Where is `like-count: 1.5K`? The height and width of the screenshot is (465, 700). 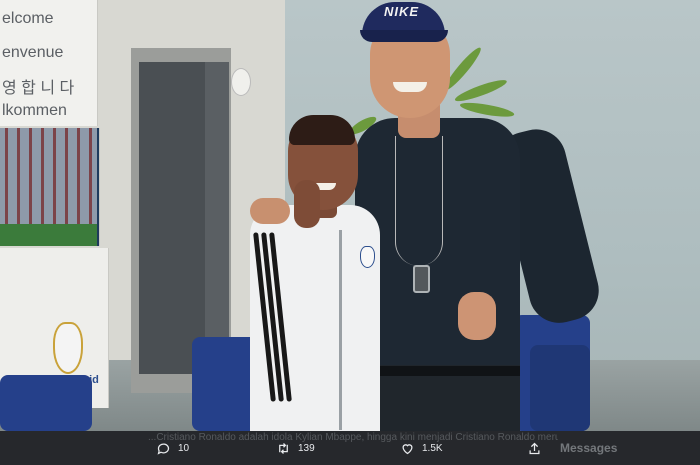 like-count: 1.5K is located at coordinates (432, 448).